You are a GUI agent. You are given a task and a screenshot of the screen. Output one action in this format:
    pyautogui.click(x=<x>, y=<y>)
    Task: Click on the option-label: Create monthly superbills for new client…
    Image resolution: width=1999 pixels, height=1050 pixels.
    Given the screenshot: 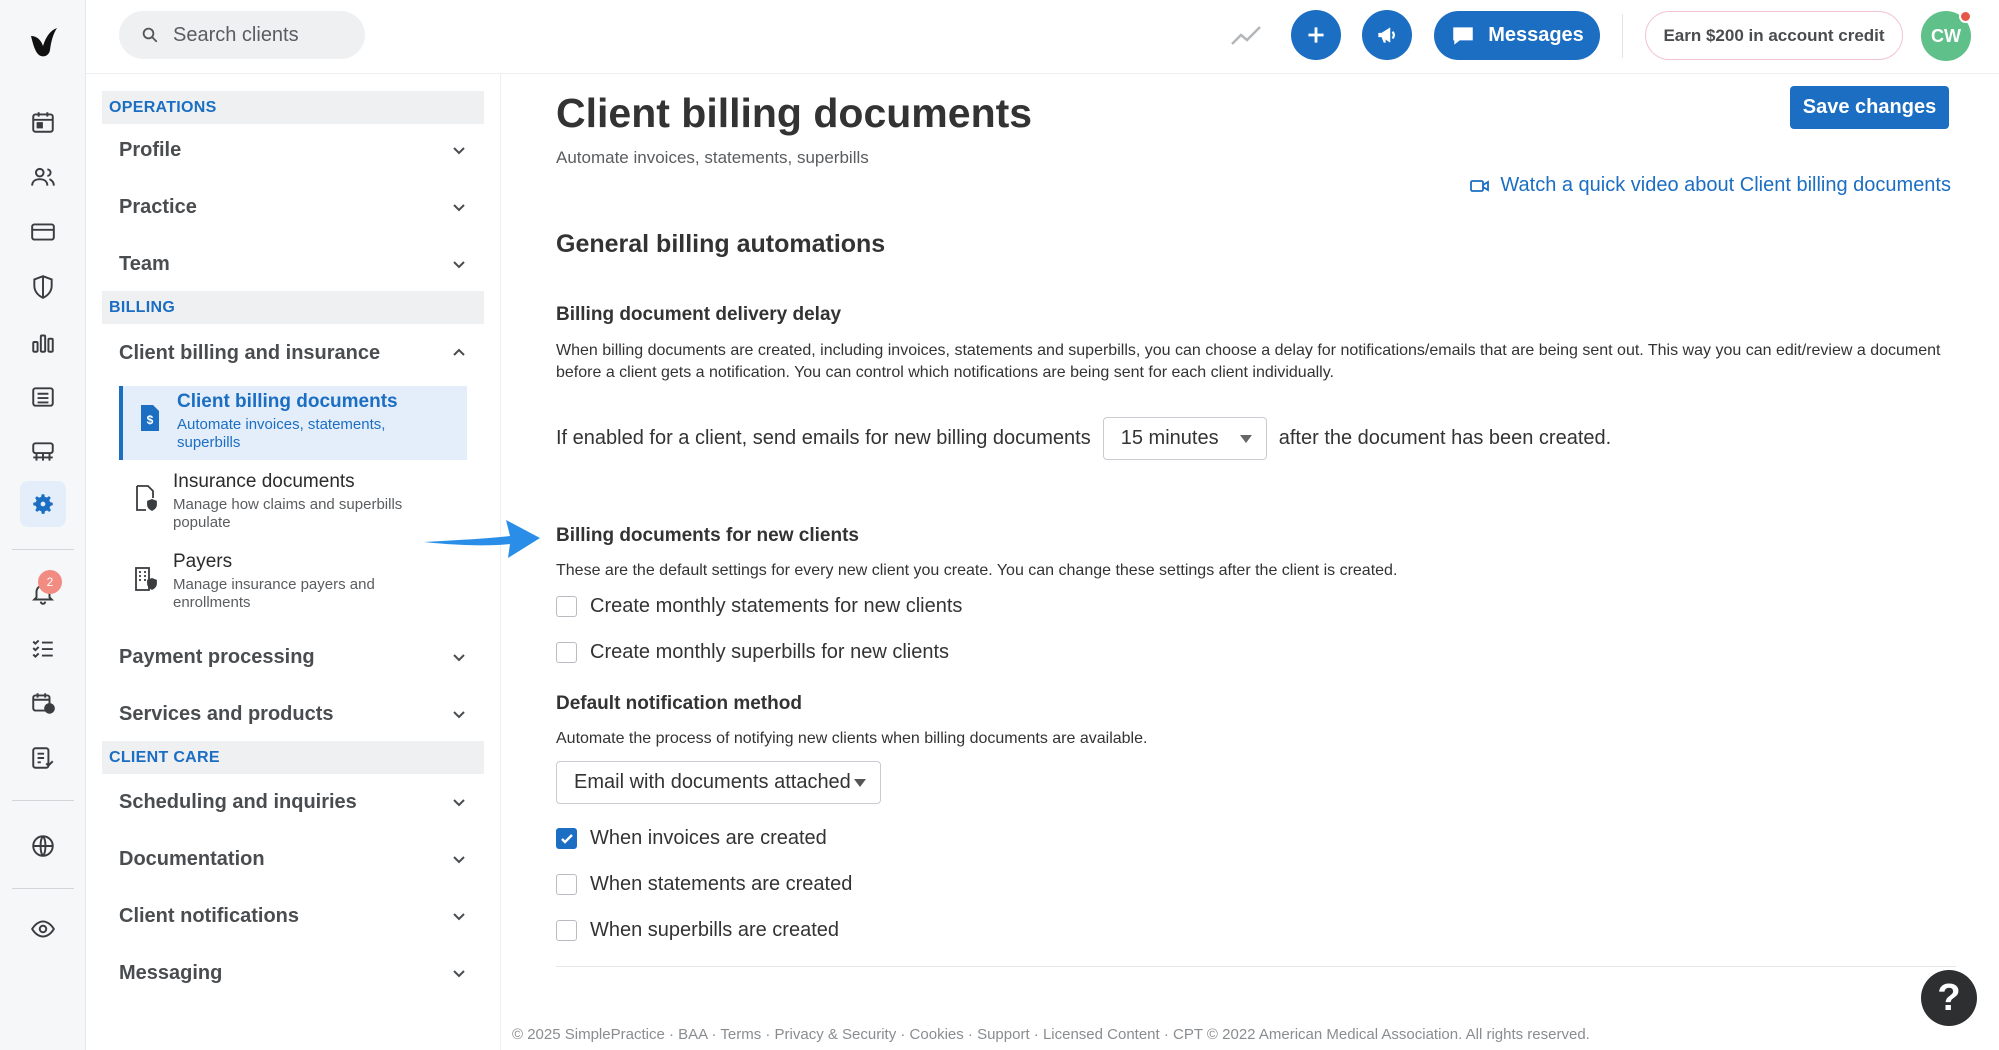 What is the action you would take?
    pyautogui.click(x=770, y=652)
    